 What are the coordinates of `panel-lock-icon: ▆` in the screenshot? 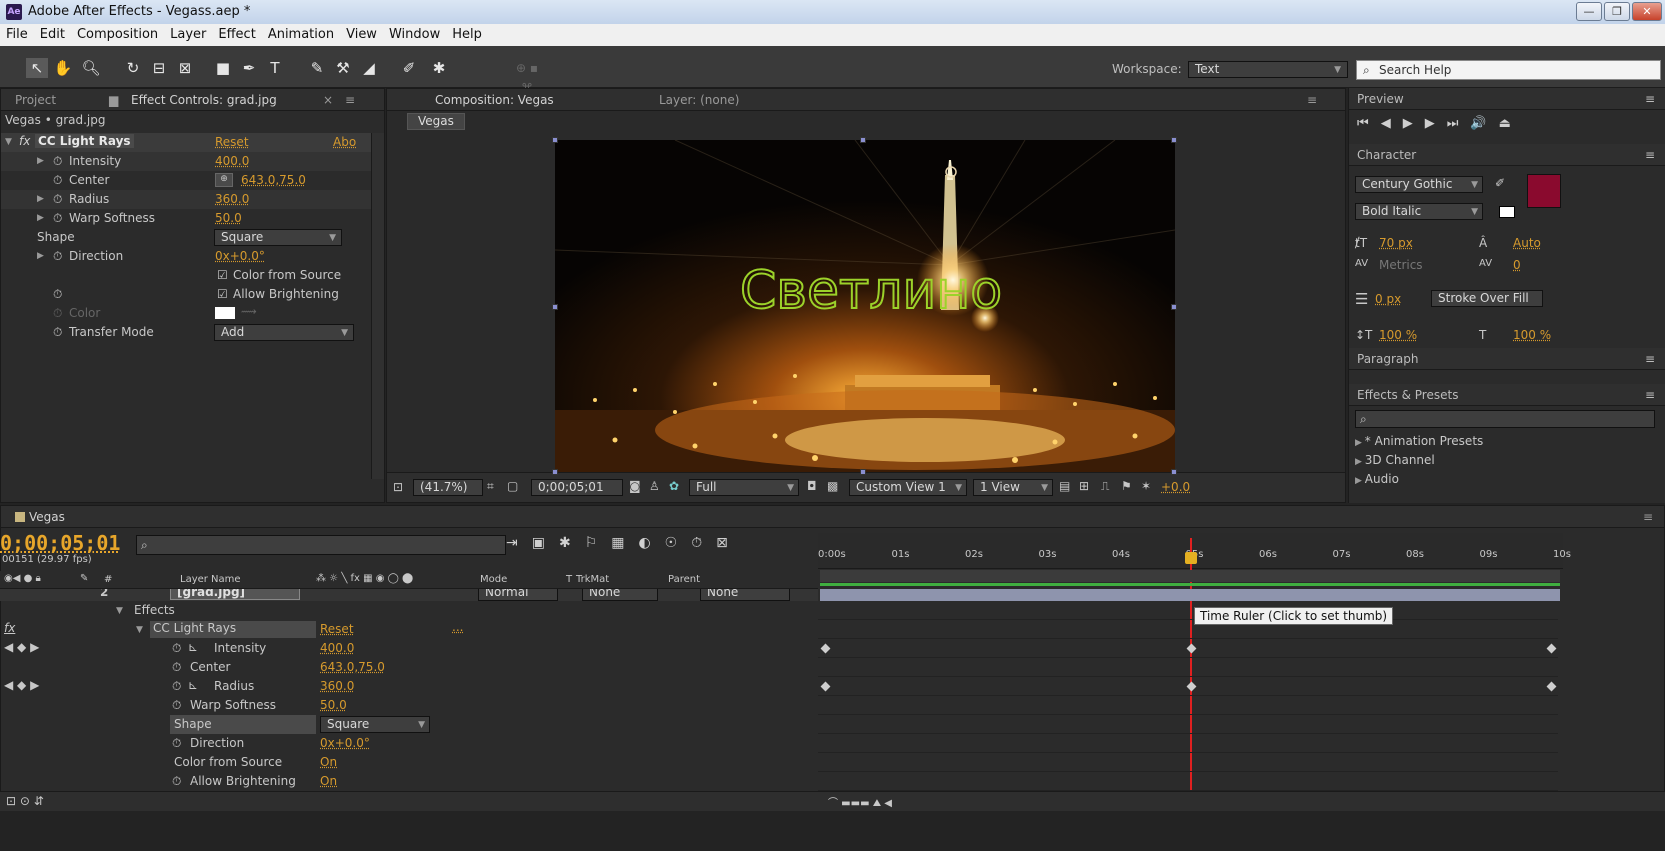 It's located at (113, 100).